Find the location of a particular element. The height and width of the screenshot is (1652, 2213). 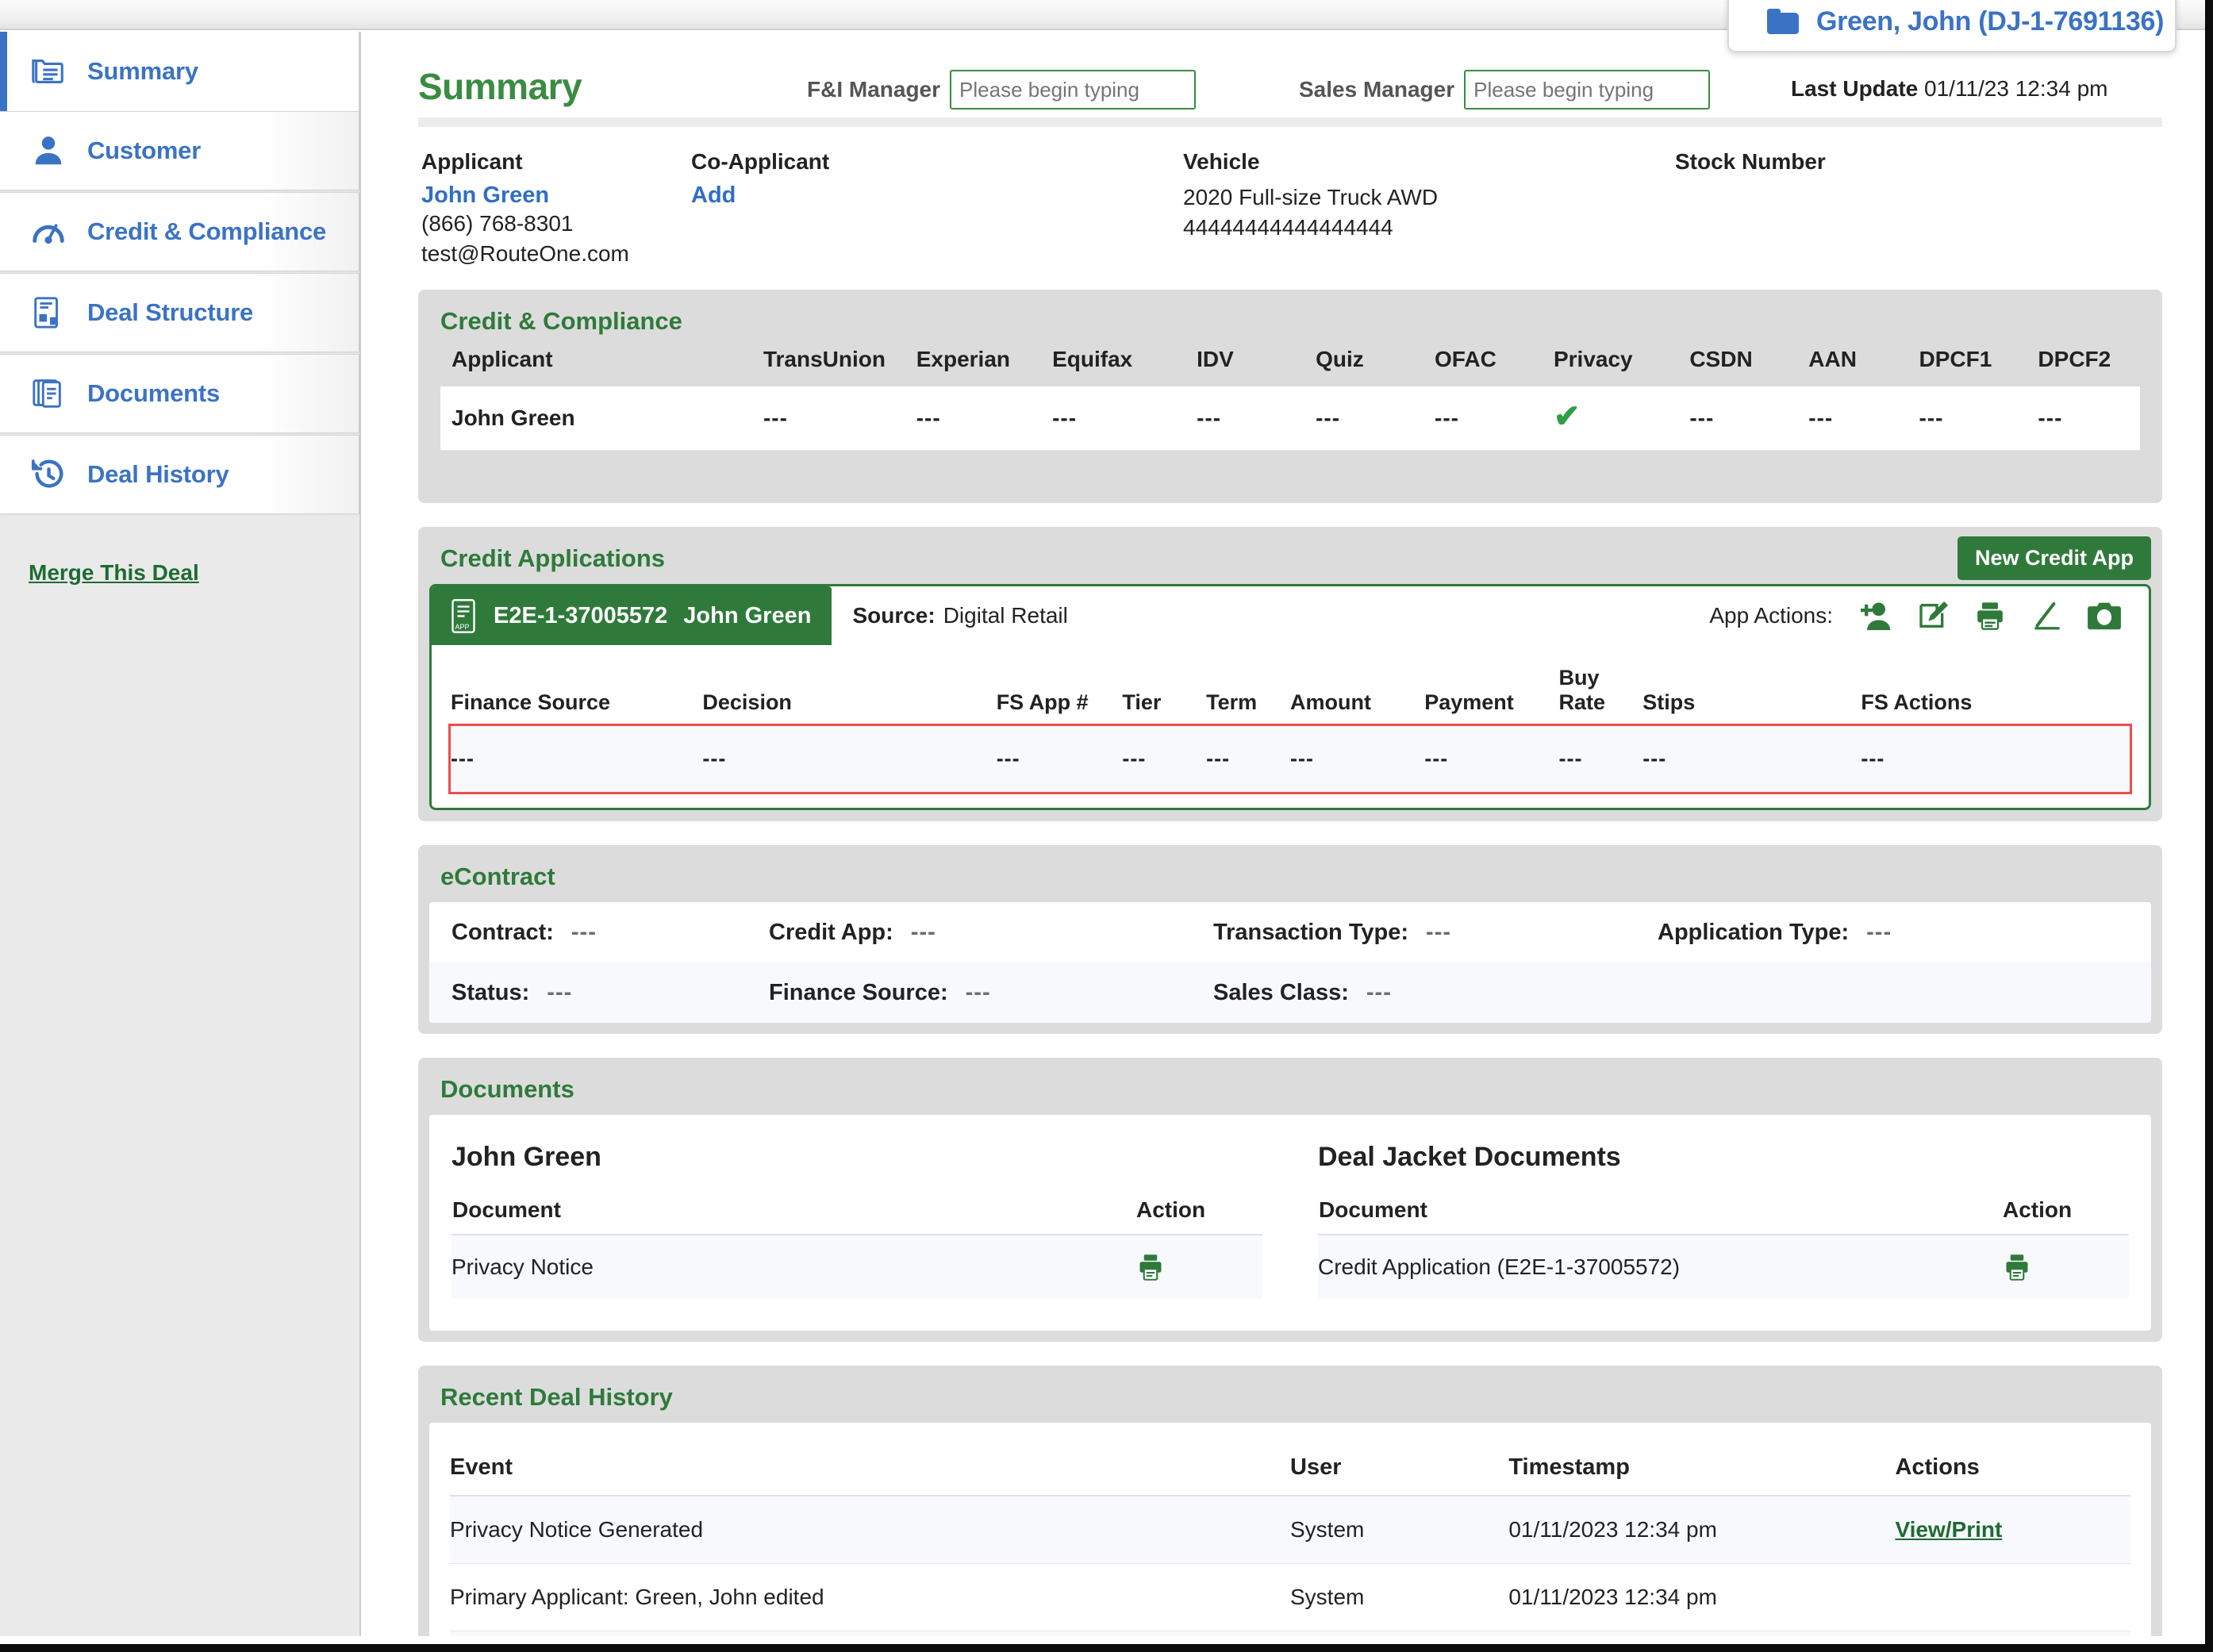

fs-term: --- is located at coordinates (1248, 759).